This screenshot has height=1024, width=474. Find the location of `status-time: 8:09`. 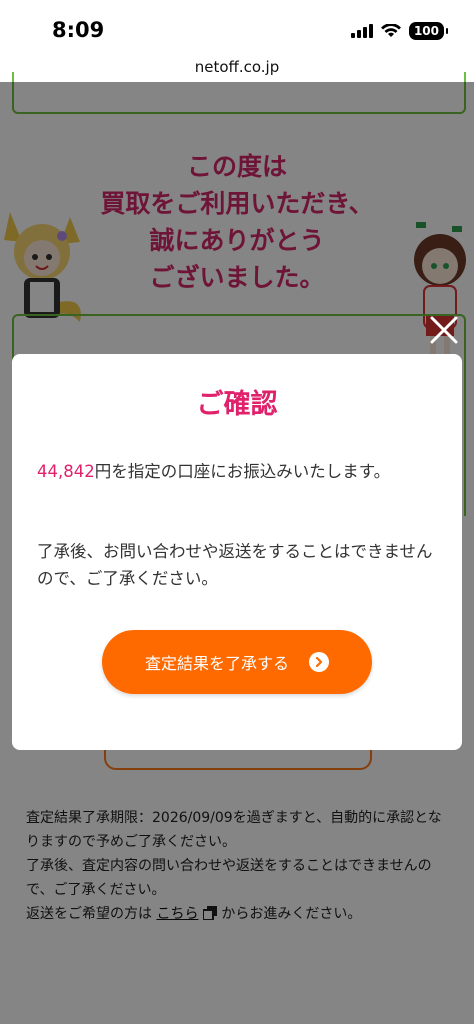

status-time: 8:09 is located at coordinates (78, 30).